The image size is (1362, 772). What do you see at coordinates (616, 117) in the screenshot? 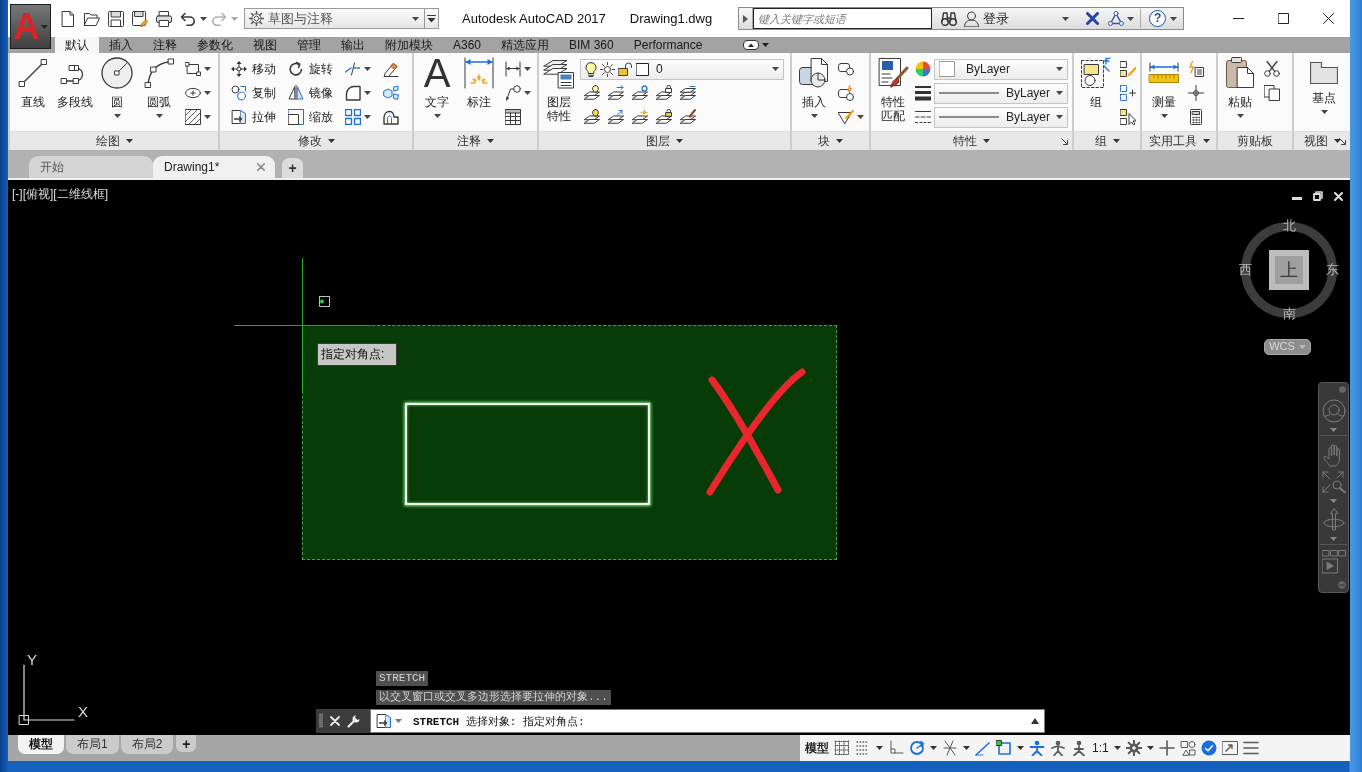
I see `layers-arrow-icon` at bounding box center [616, 117].